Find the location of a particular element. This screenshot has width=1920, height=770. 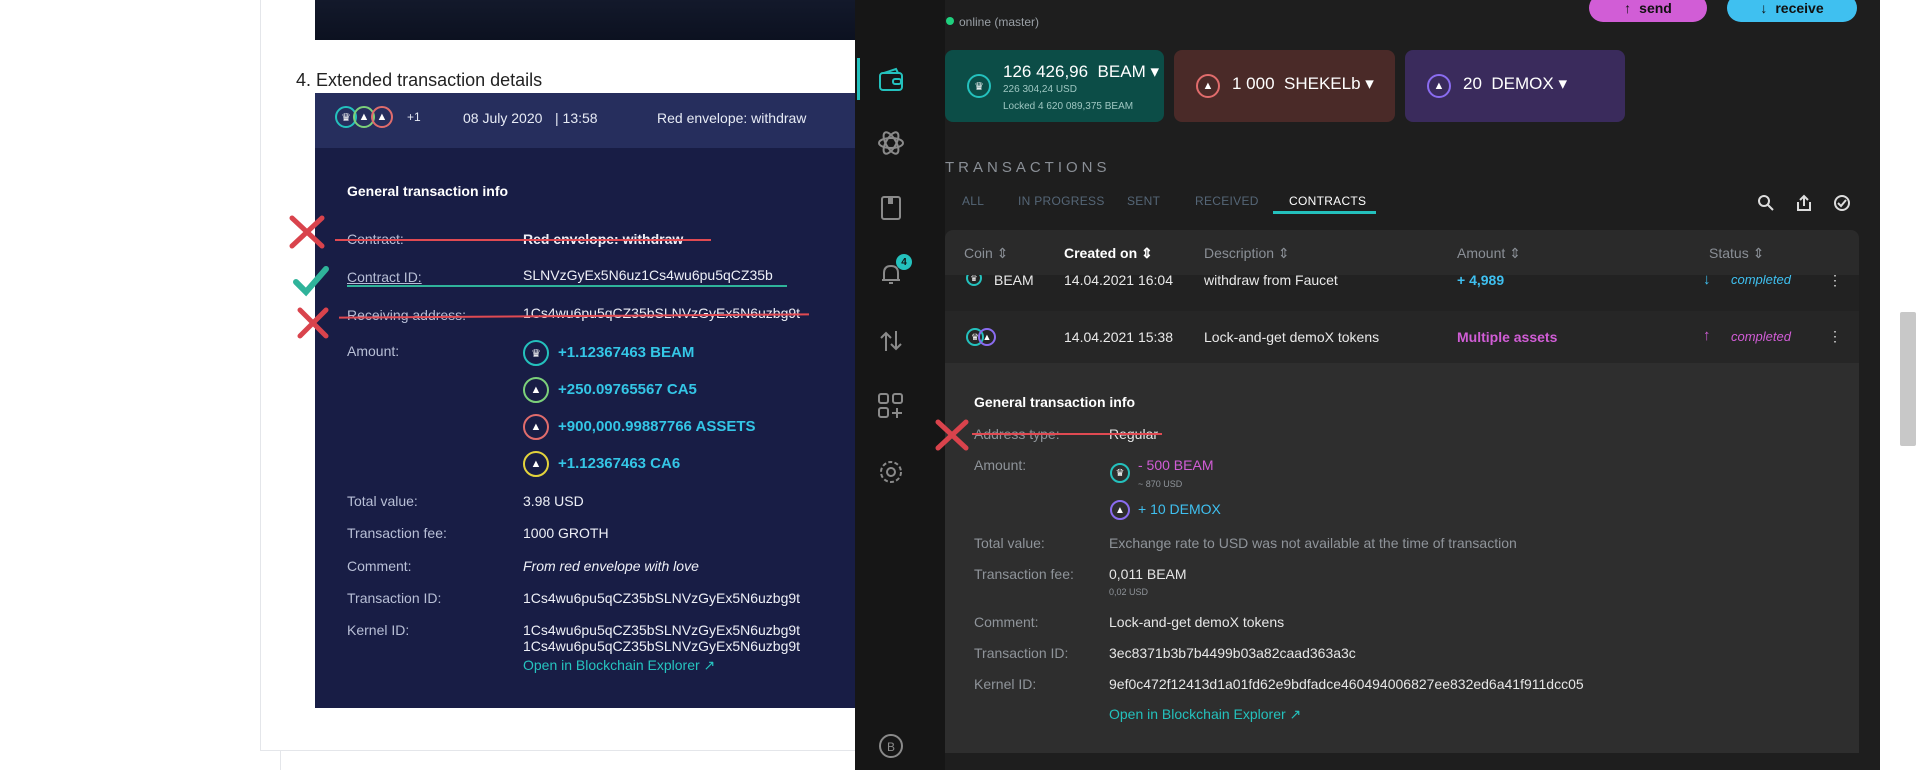

comment-value: From red envelope with love is located at coordinates (611, 566).